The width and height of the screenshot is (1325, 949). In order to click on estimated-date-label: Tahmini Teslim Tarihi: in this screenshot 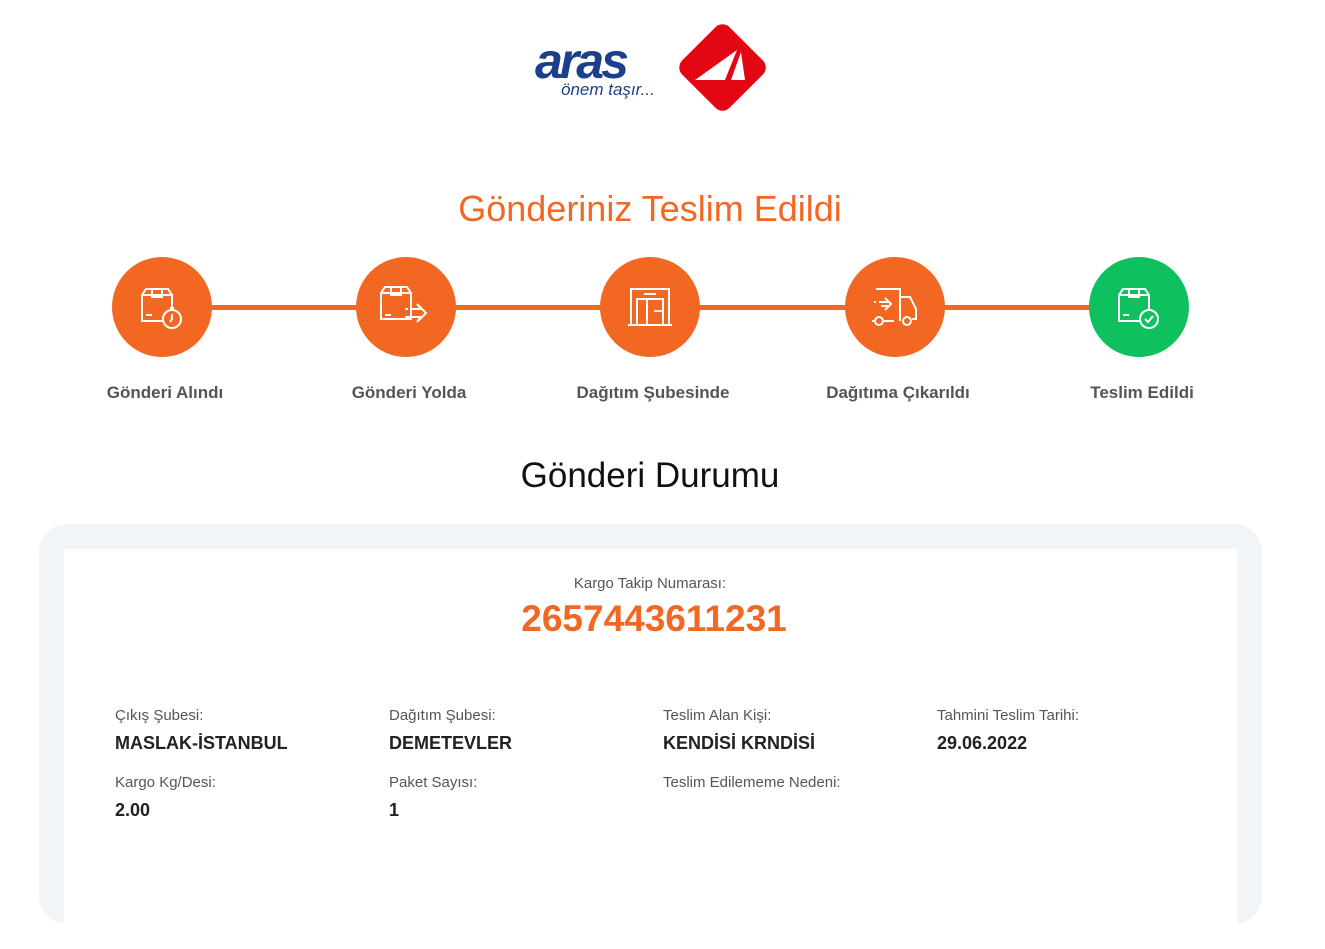, I will do `click(1008, 715)`.